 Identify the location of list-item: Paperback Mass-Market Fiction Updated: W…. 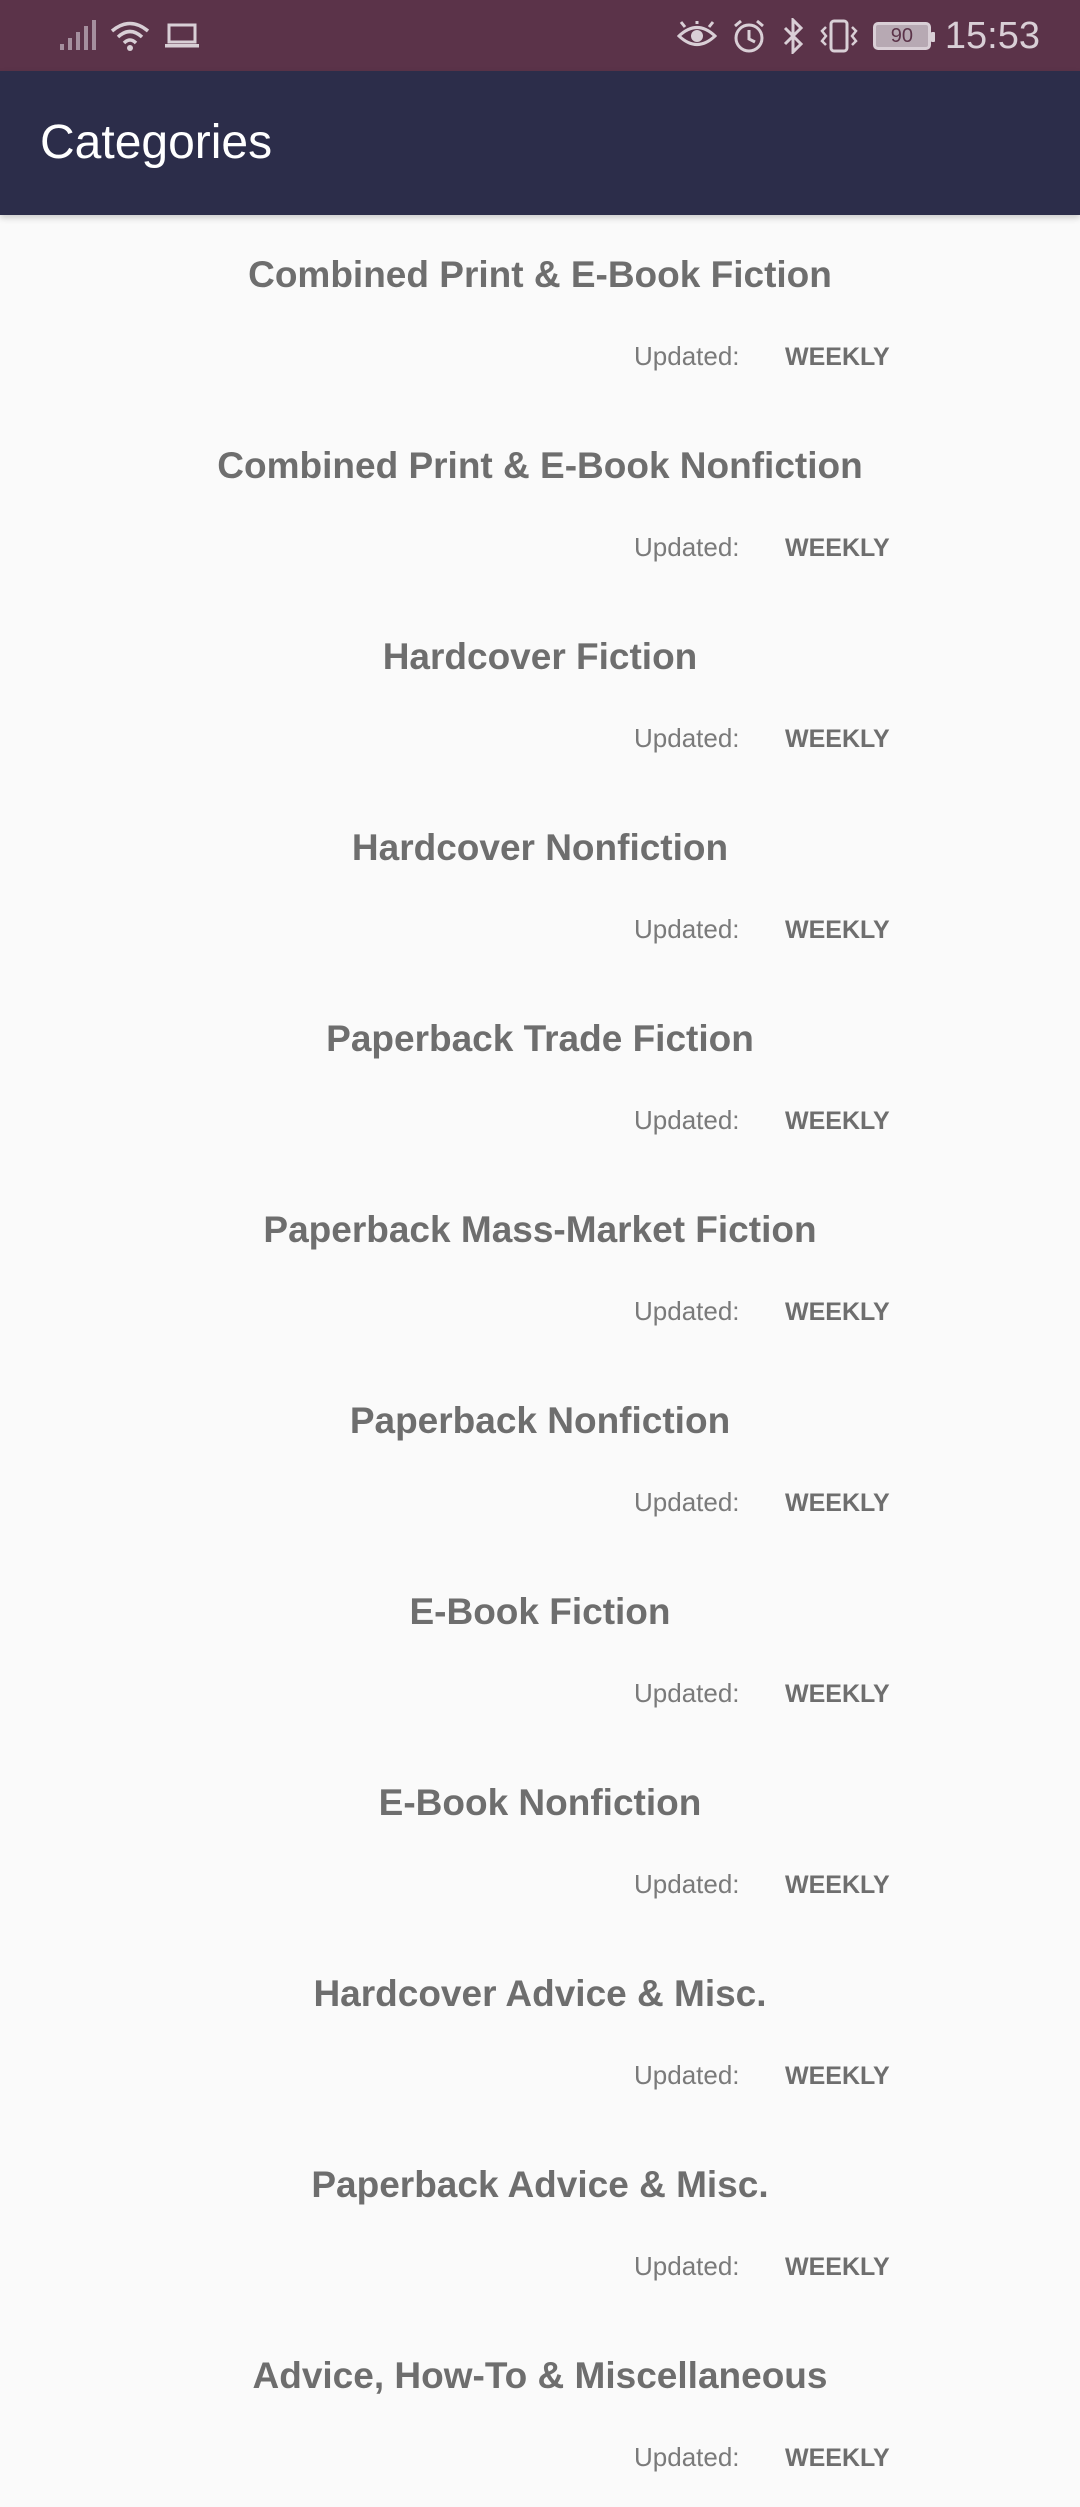
(540, 1265).